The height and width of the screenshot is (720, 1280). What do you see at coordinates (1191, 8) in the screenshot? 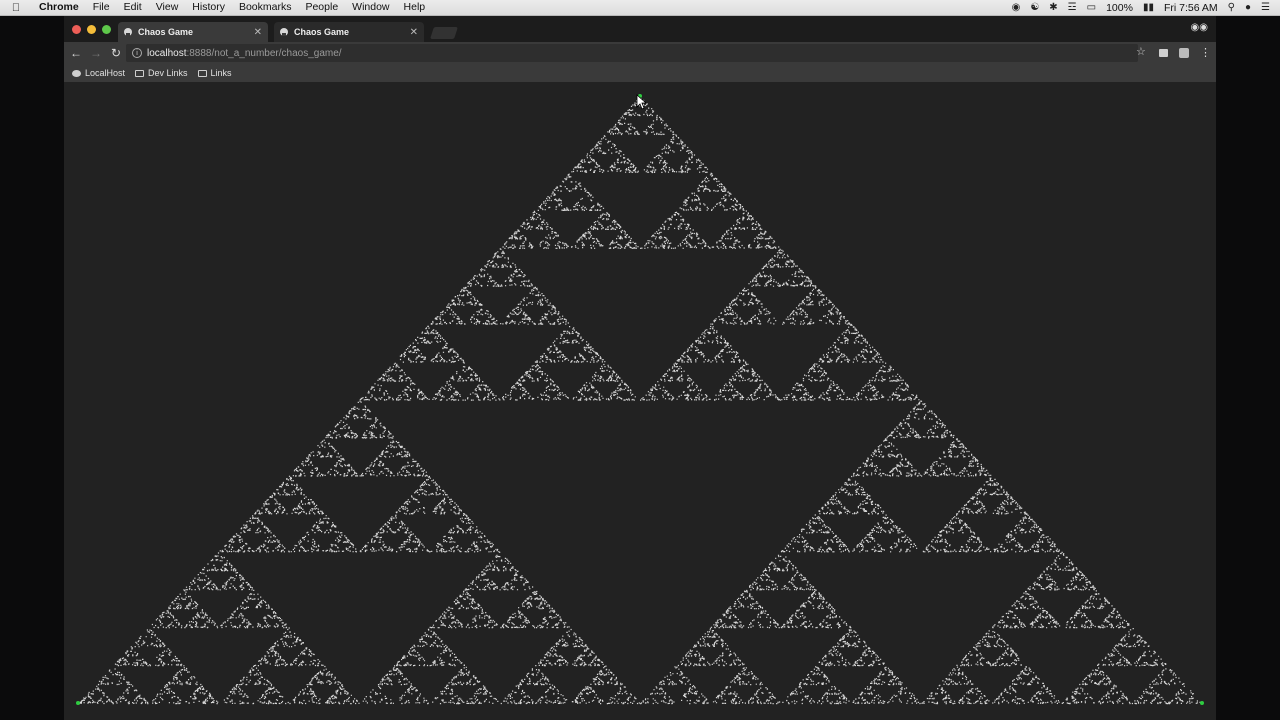
I see `clock: Fri 7:56 AM` at bounding box center [1191, 8].